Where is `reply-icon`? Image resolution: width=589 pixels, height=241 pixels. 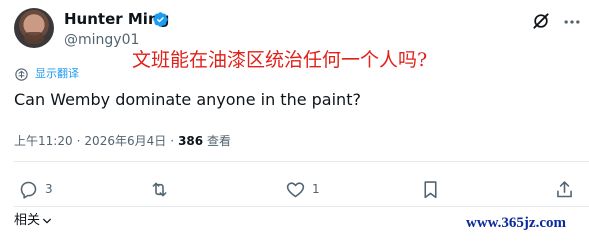 reply-icon is located at coordinates (28, 190).